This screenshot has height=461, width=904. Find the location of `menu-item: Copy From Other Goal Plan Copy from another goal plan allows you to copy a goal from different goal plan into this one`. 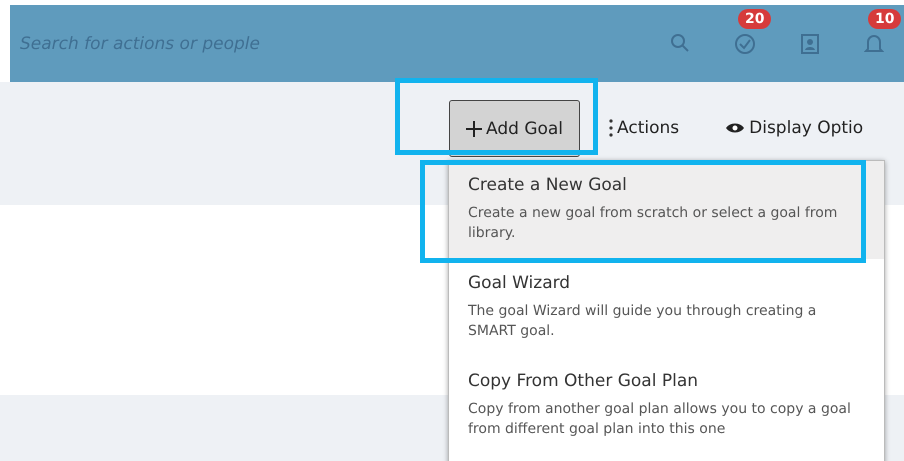

menu-item: Copy From Other Goal Plan Copy from another goal plan allows you to copy a goal from different goal plan into this one is located at coordinates (666, 406).